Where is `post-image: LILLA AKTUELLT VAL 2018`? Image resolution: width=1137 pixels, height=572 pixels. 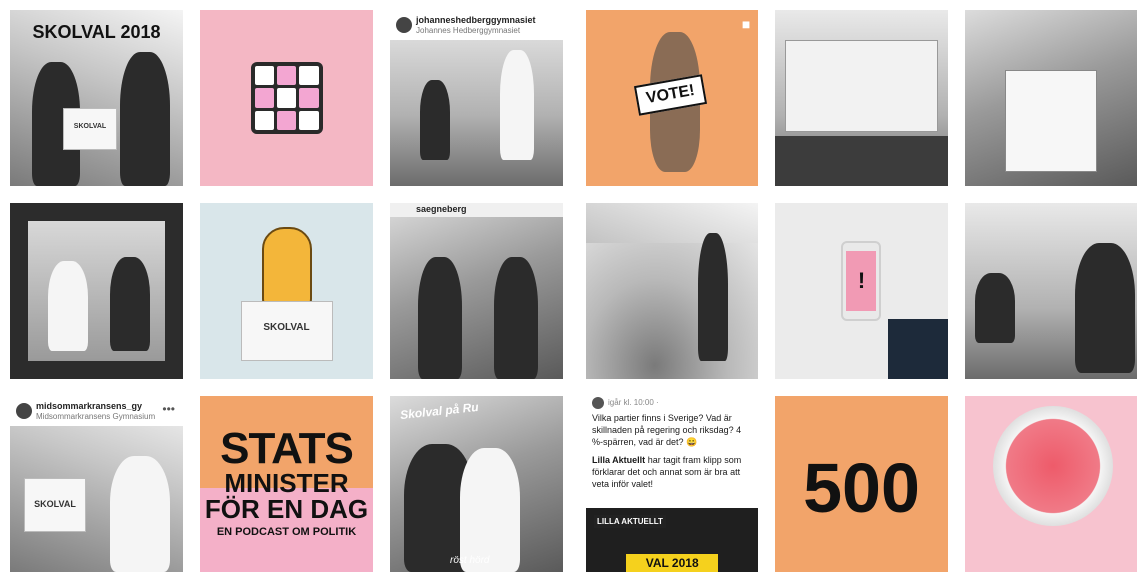
post-image: LILLA AKTUELLT VAL 2018 is located at coordinates (672, 540).